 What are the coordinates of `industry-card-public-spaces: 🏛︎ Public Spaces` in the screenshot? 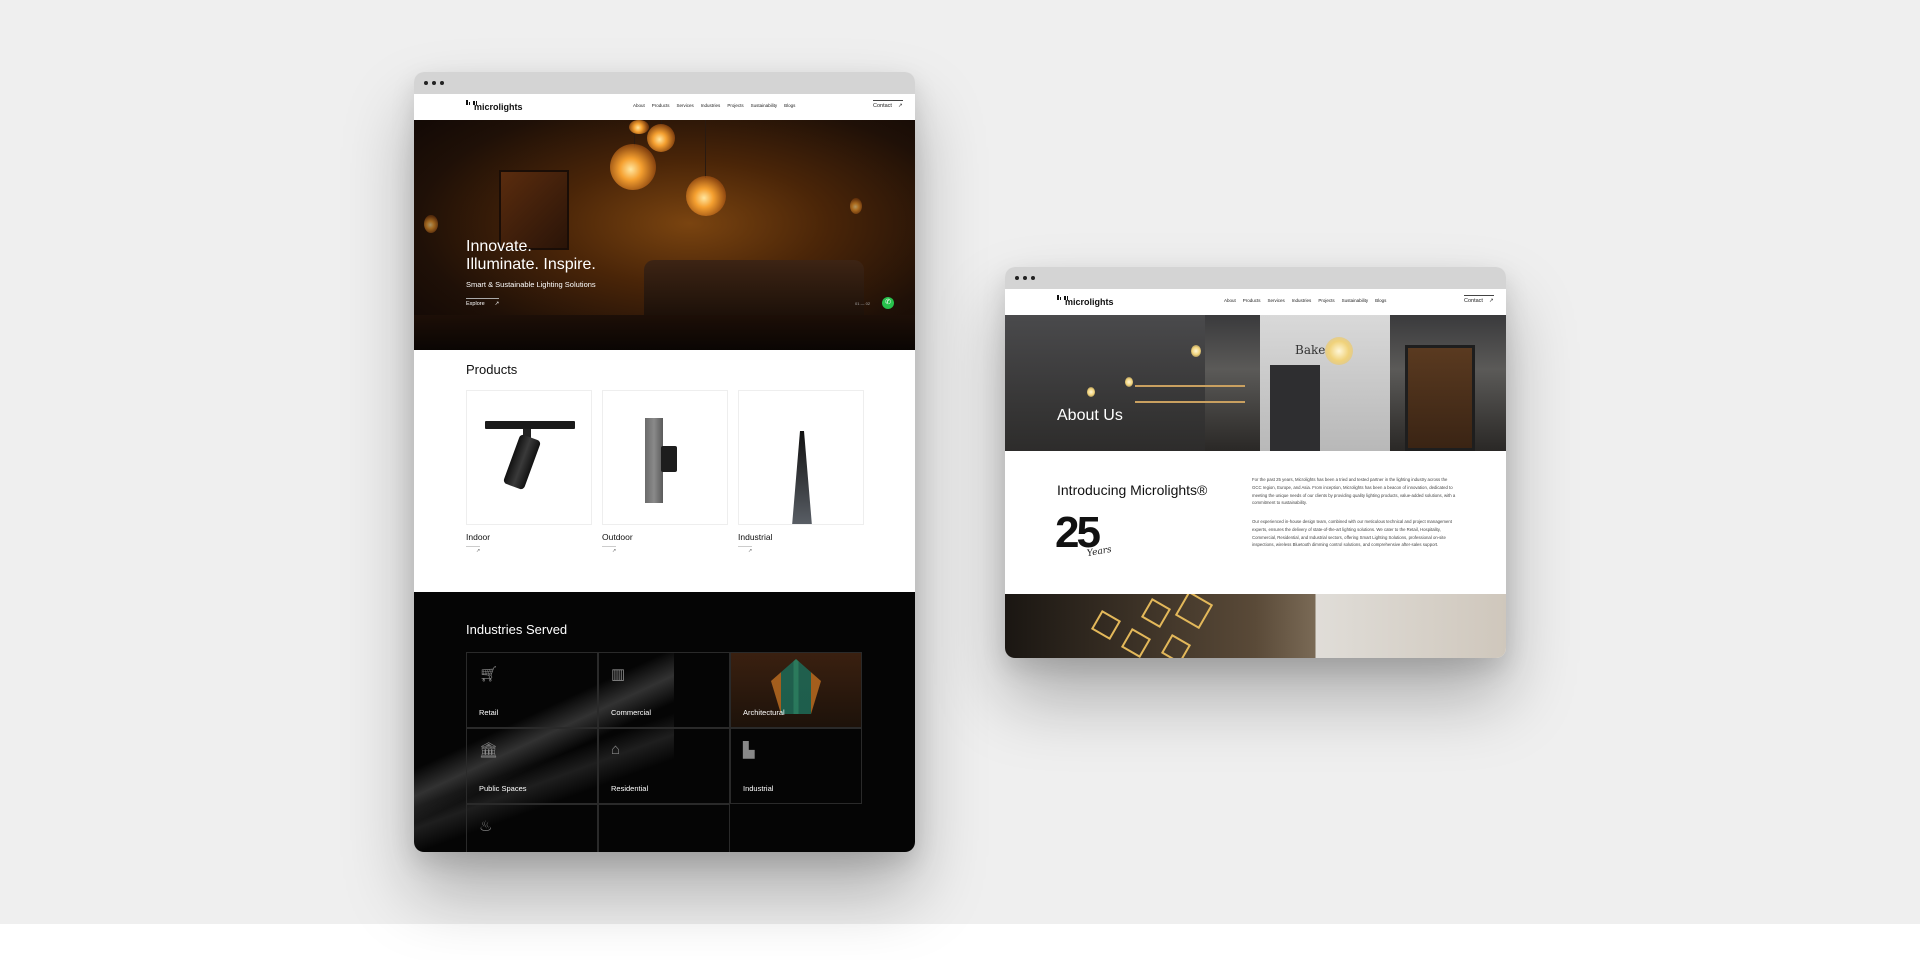 It's located at (532, 766).